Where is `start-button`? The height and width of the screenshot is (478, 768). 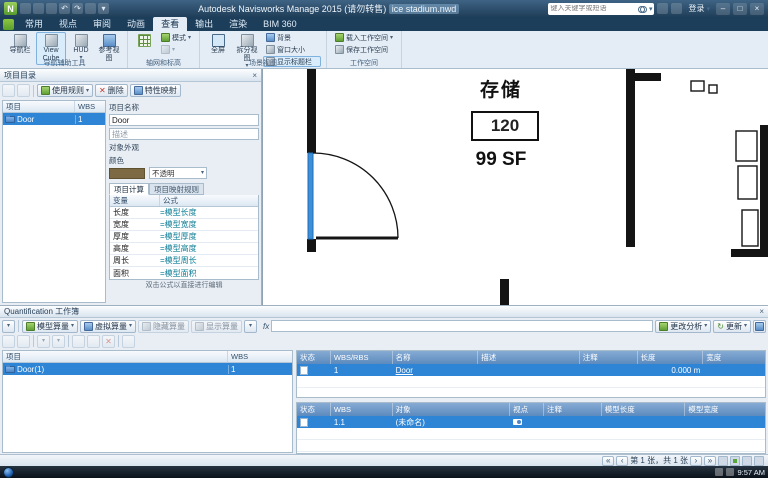
start-button is located at coordinates (8, 472).